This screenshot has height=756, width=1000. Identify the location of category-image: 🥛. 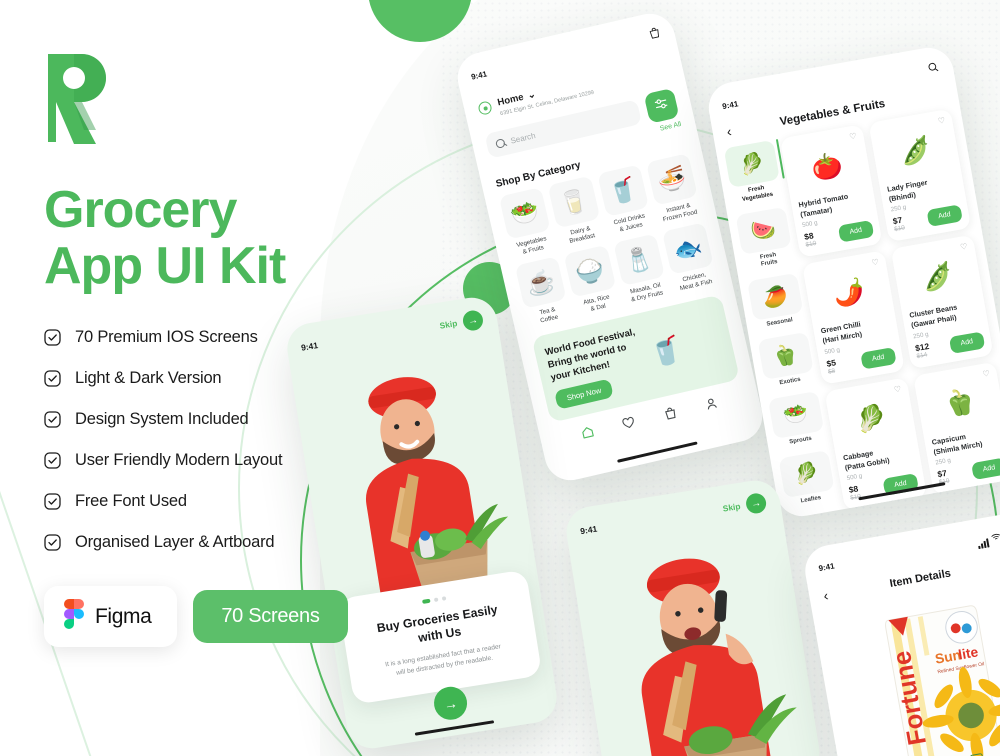
(573, 202).